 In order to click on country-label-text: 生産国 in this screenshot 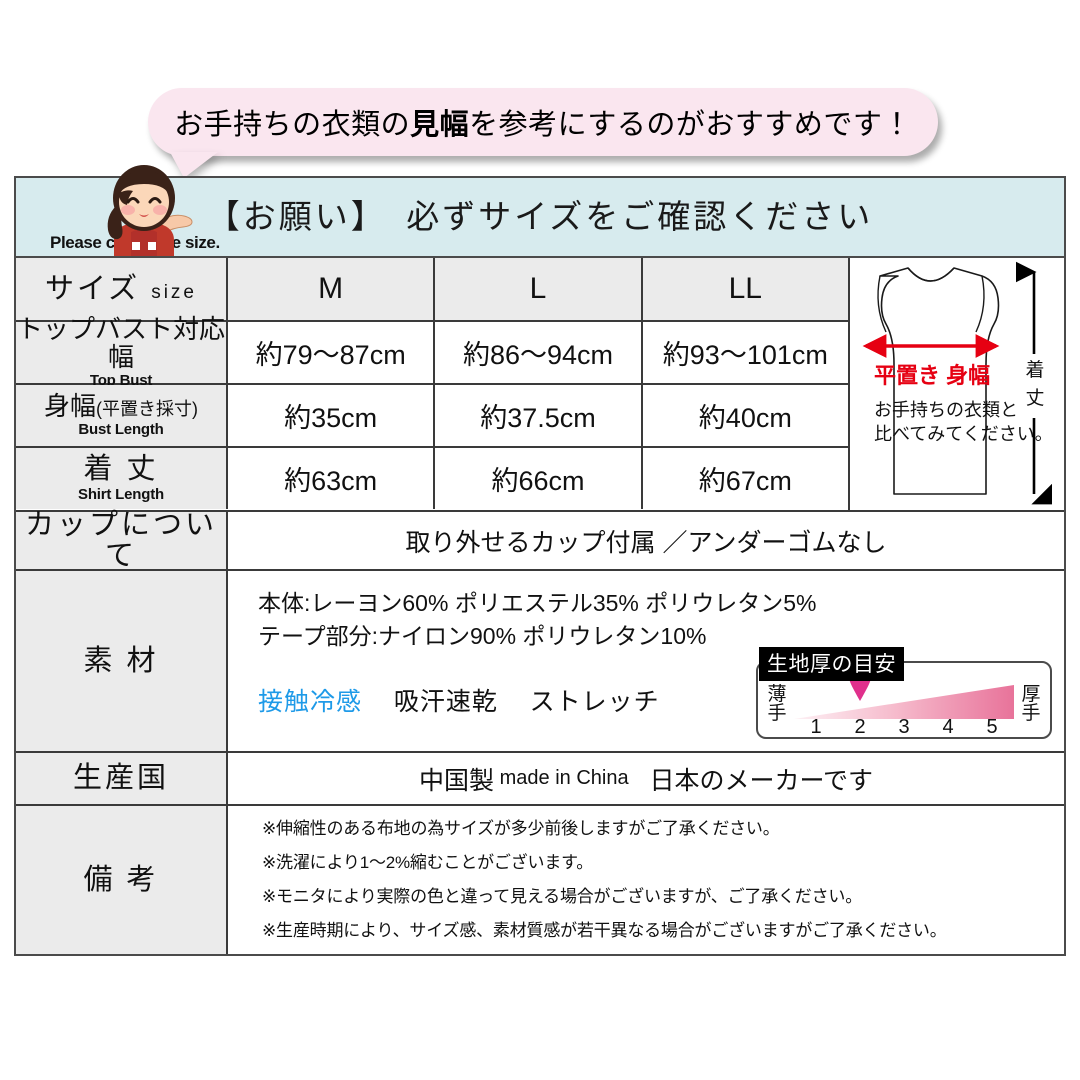, I will do `click(120, 778)`.